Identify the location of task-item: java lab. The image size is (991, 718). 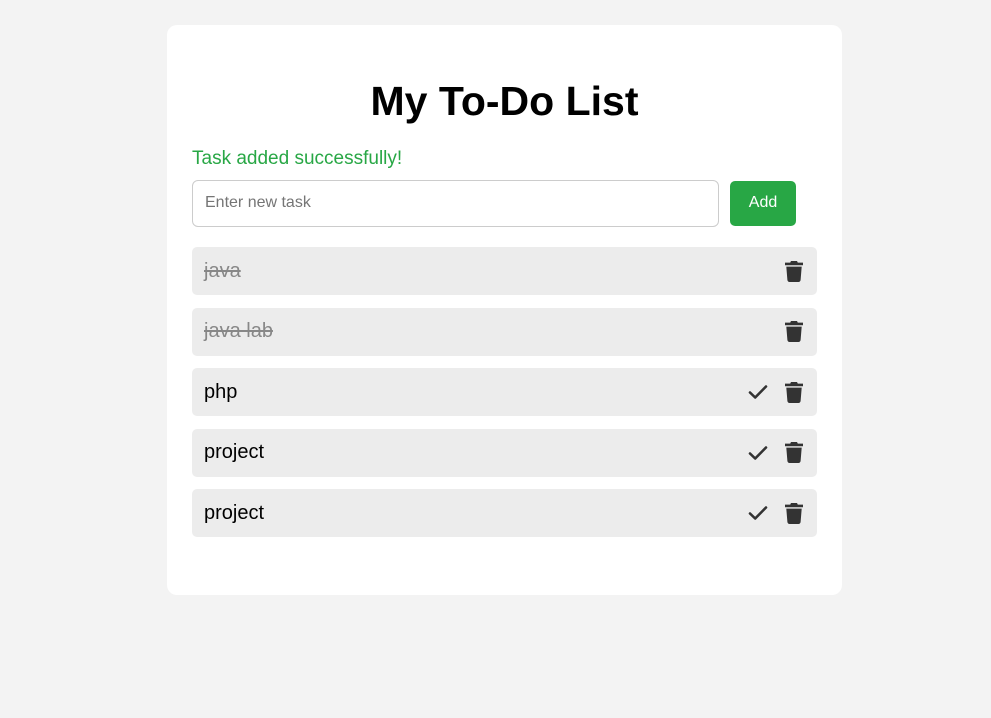
(504, 331).